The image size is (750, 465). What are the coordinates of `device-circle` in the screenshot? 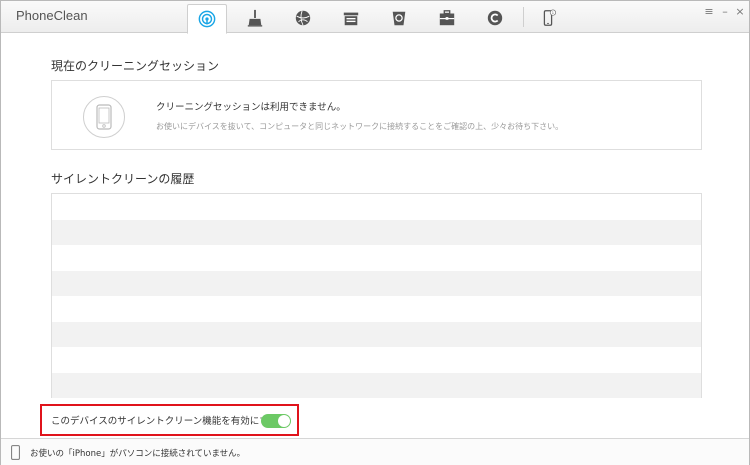 It's located at (104, 117).